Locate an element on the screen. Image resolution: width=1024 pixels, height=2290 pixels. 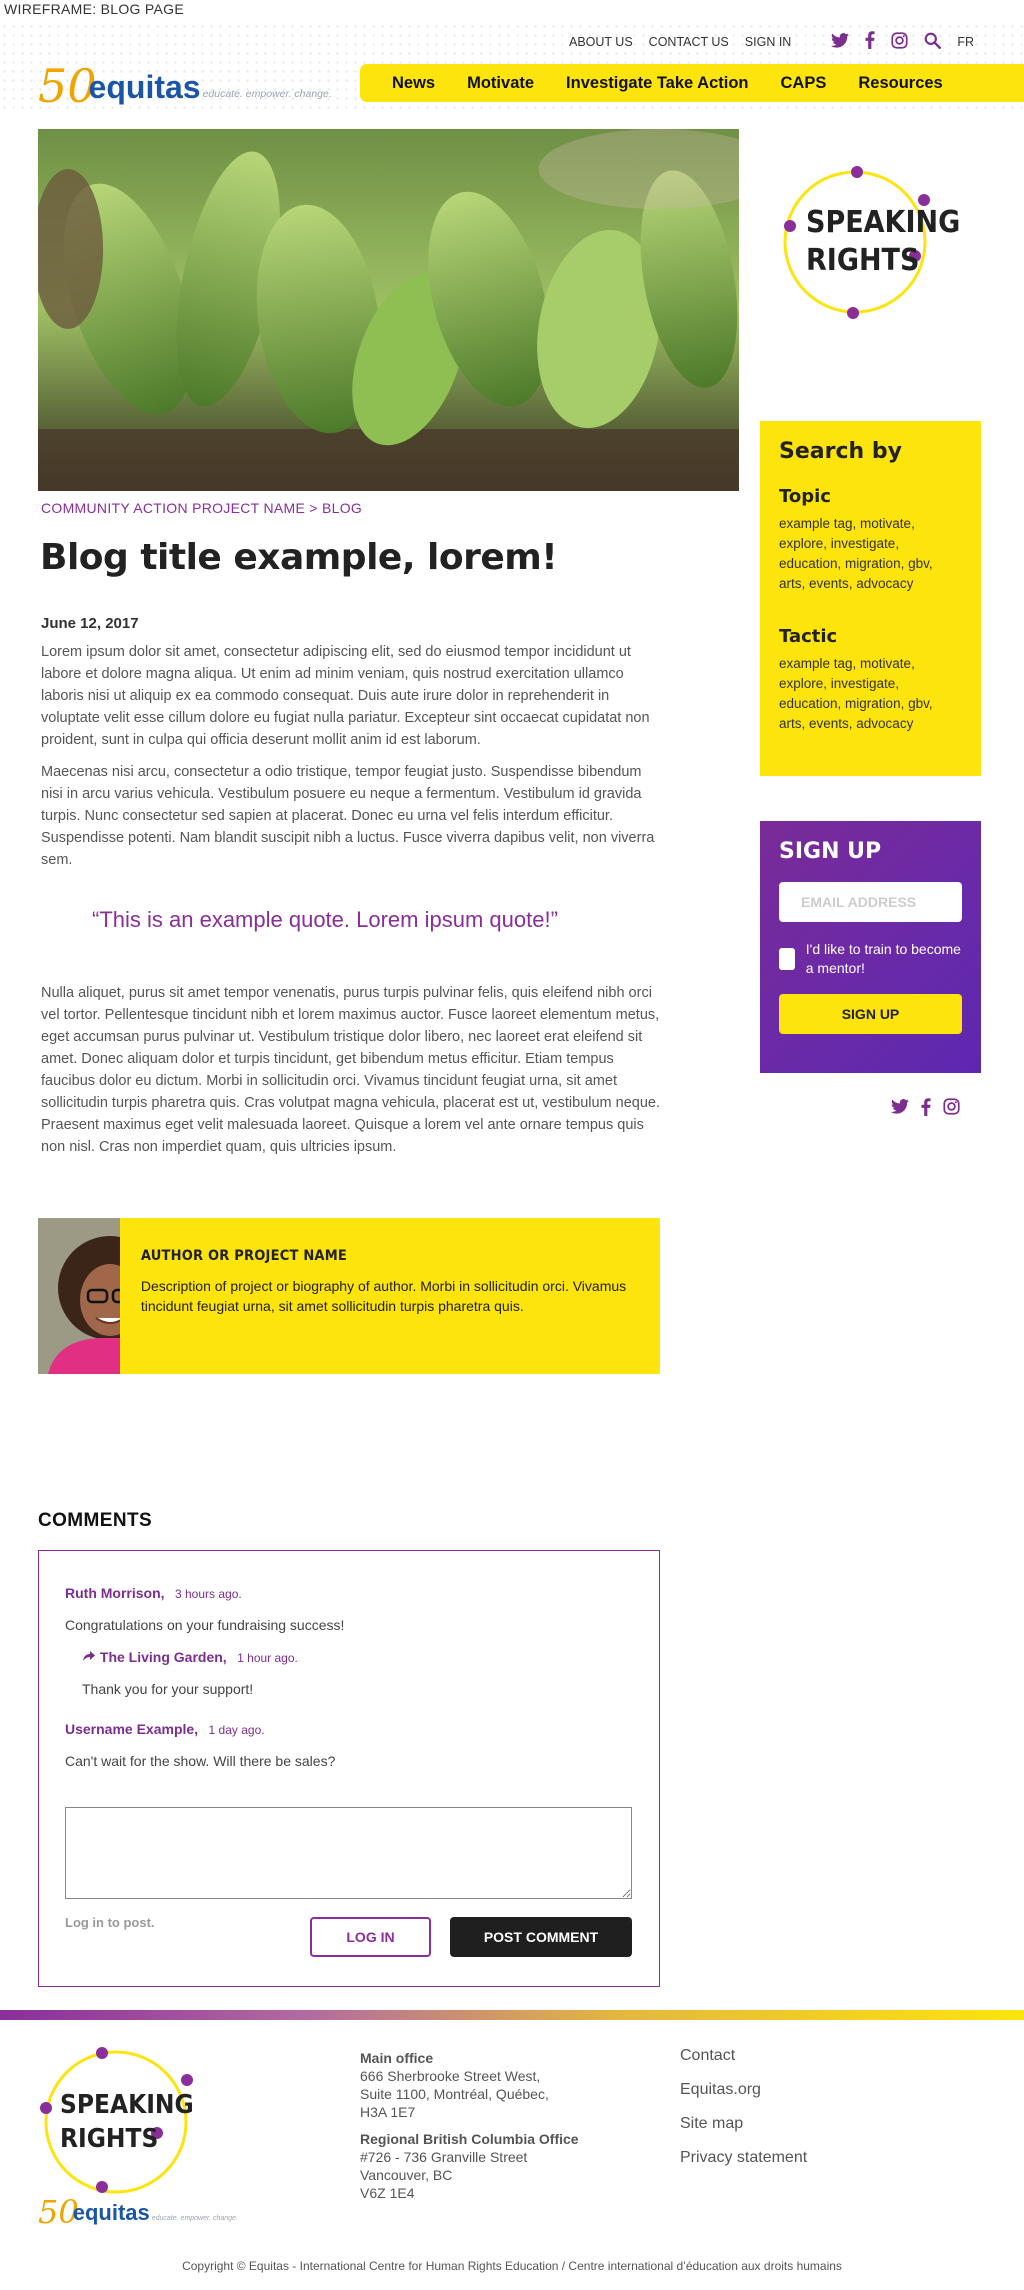
footer-gradient-bar is located at coordinates (512, 2015).